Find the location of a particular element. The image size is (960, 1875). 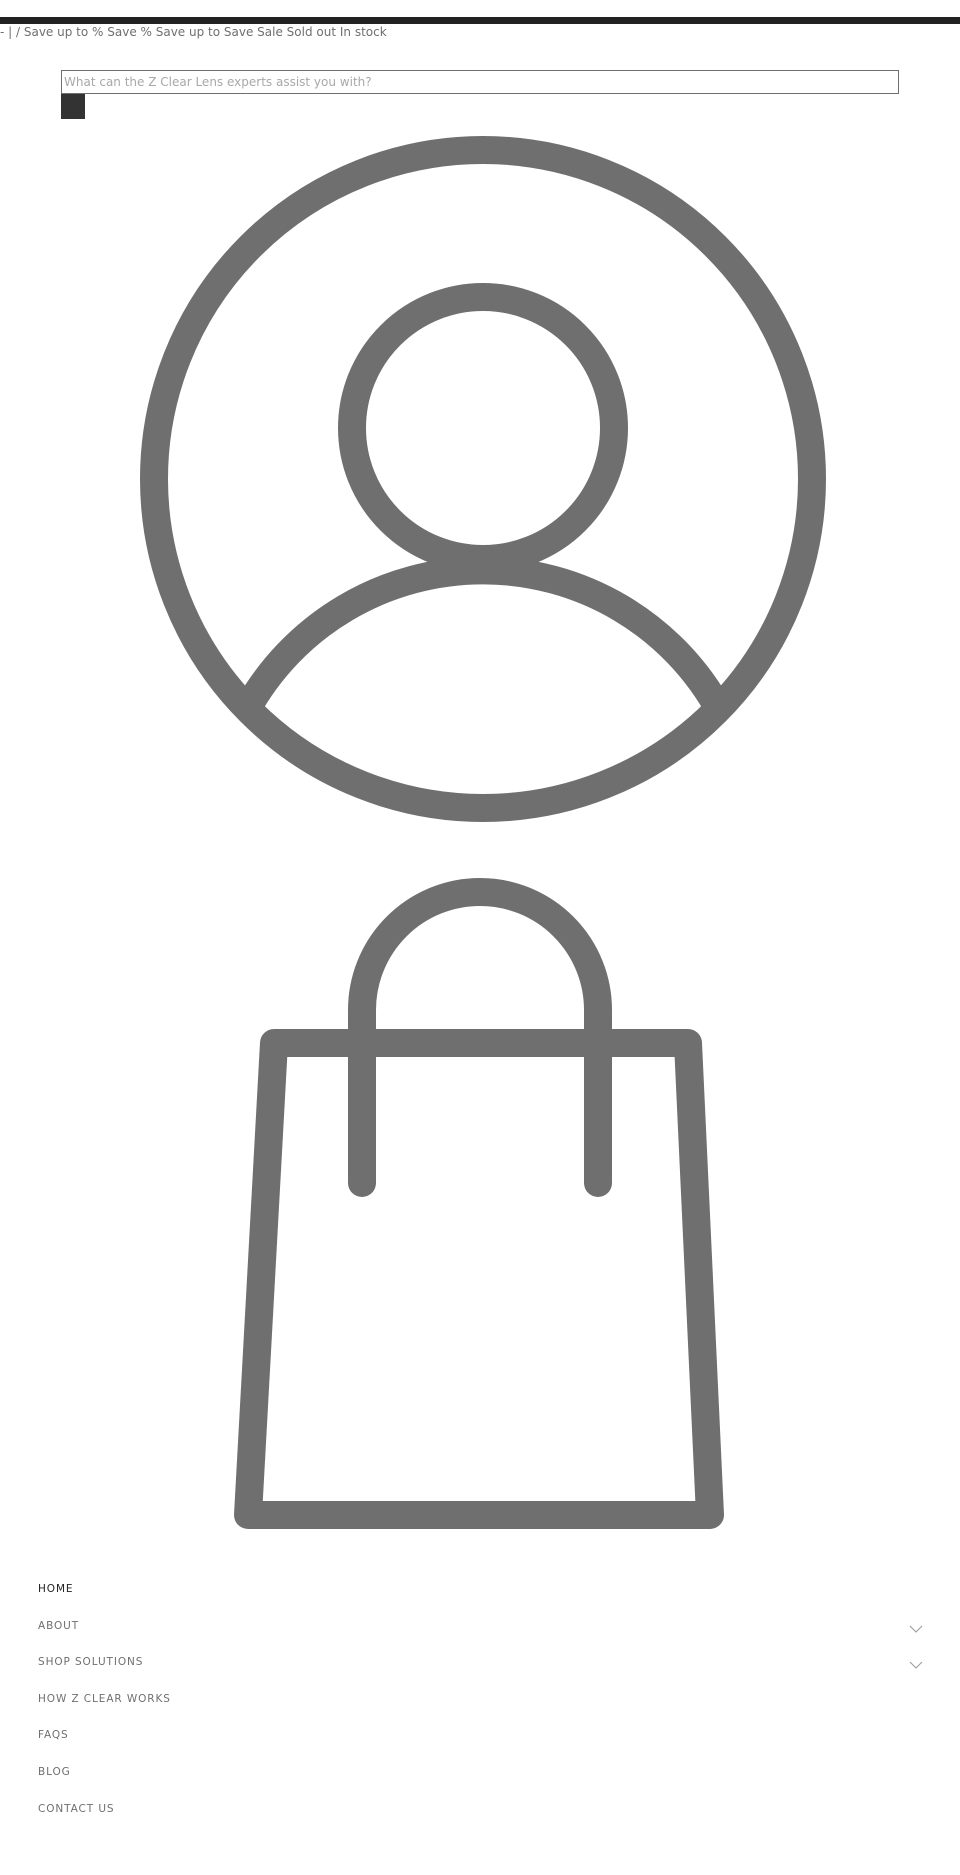

nav-item-blog: BLOG is located at coordinates (480, 1773).